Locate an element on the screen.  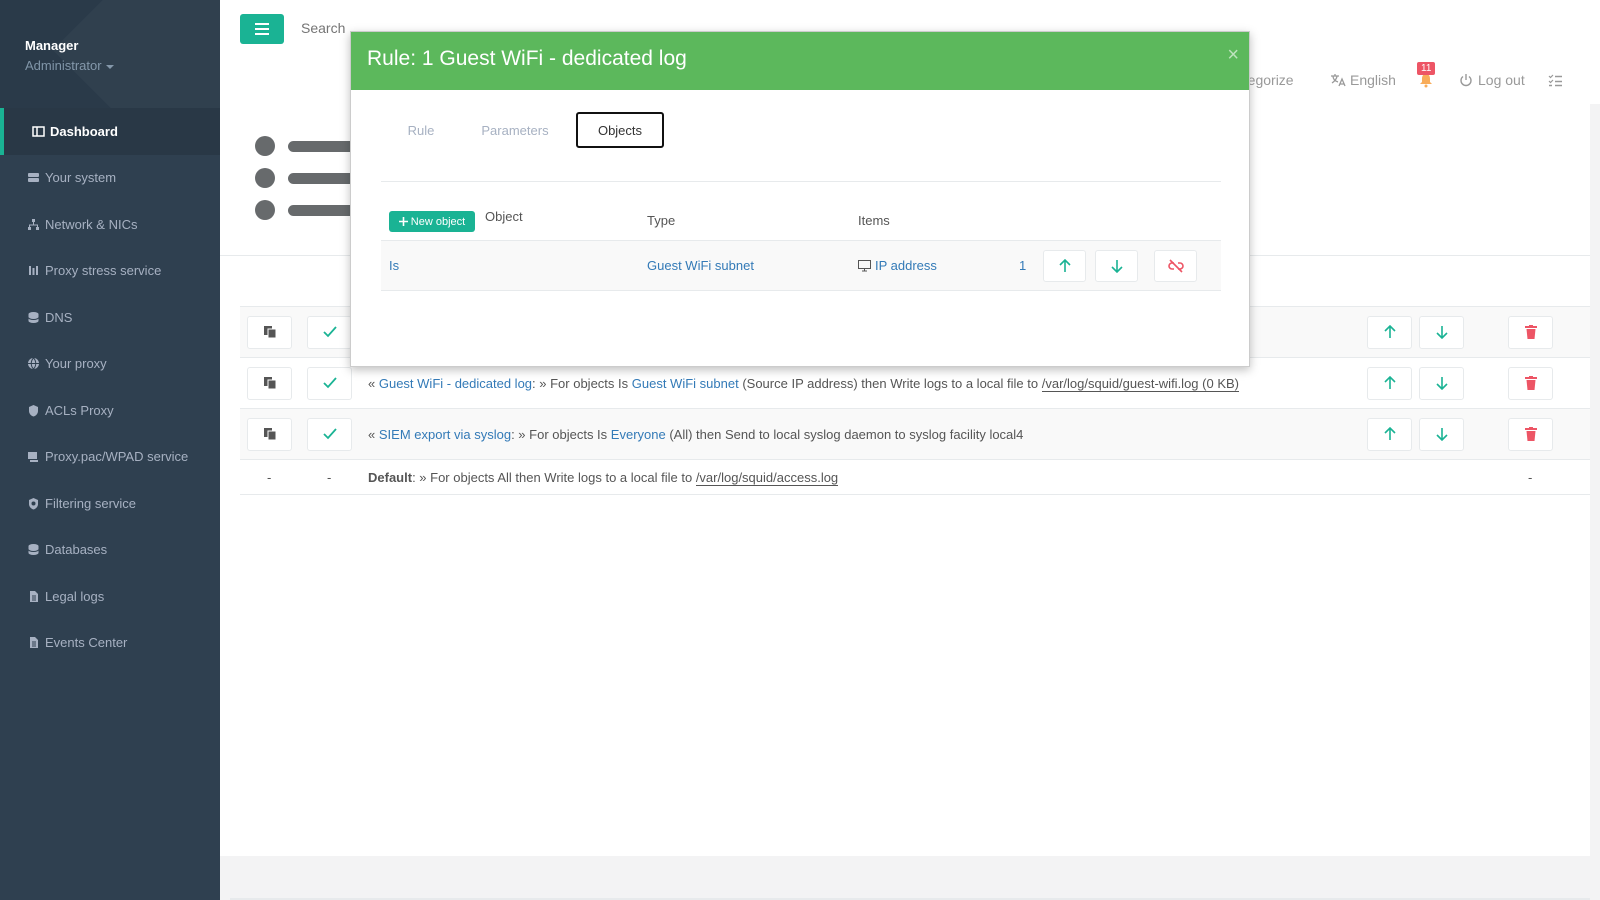
logout-label: Log out is located at coordinates (1501, 80).